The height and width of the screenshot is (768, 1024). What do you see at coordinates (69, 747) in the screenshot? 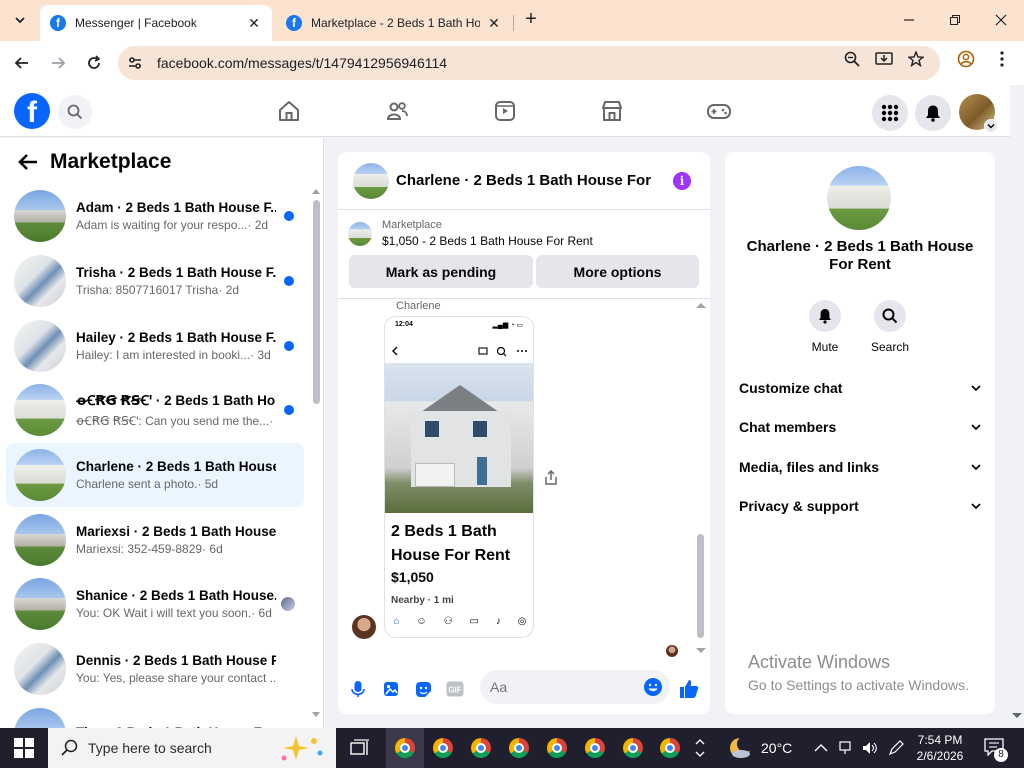
I see `search-icon` at bounding box center [69, 747].